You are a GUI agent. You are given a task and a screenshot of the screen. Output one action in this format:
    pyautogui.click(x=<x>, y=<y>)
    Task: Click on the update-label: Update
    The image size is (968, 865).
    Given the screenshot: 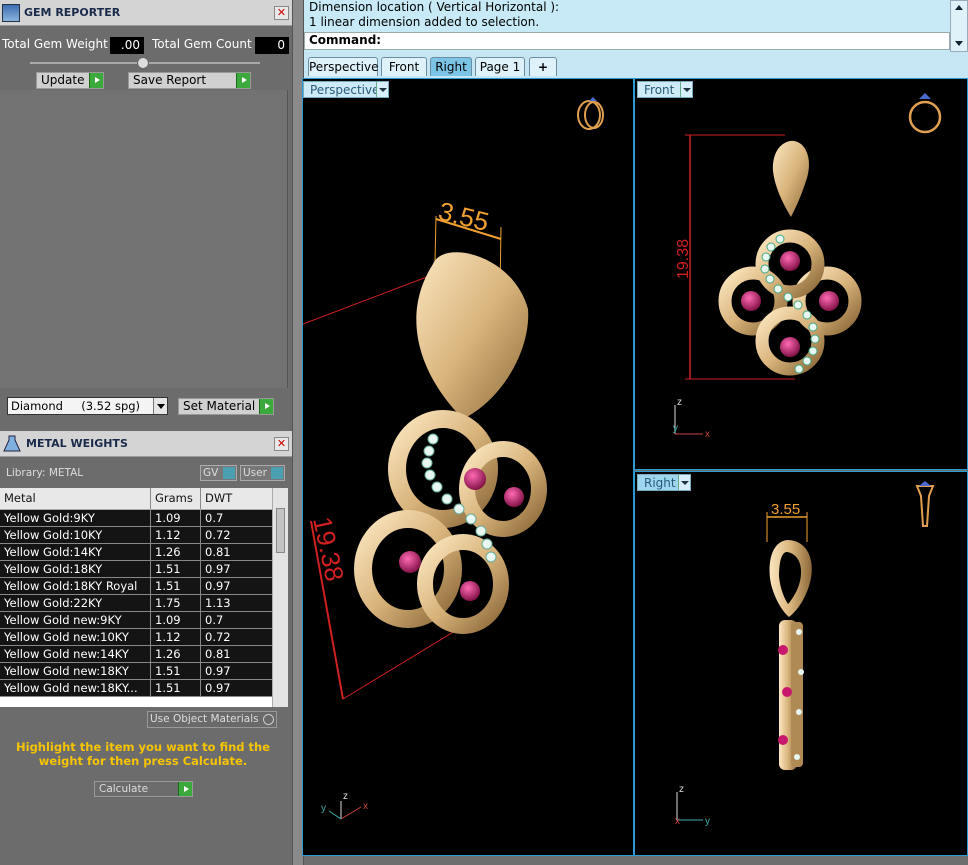 What is the action you would take?
    pyautogui.click(x=63, y=80)
    